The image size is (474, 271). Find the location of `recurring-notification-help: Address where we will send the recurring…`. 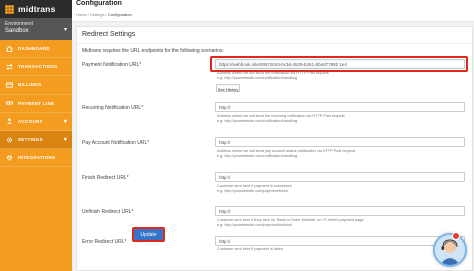

recurring-notification-help: Address where we will send the recurring… is located at coordinates (281, 119).